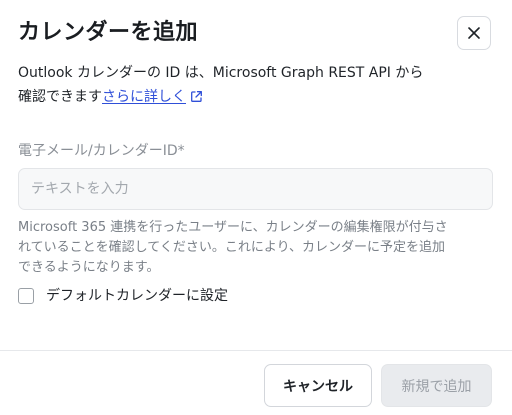  What do you see at coordinates (89, 267) in the screenshot?
I see `helper-line-3: できるようになります。` at bounding box center [89, 267].